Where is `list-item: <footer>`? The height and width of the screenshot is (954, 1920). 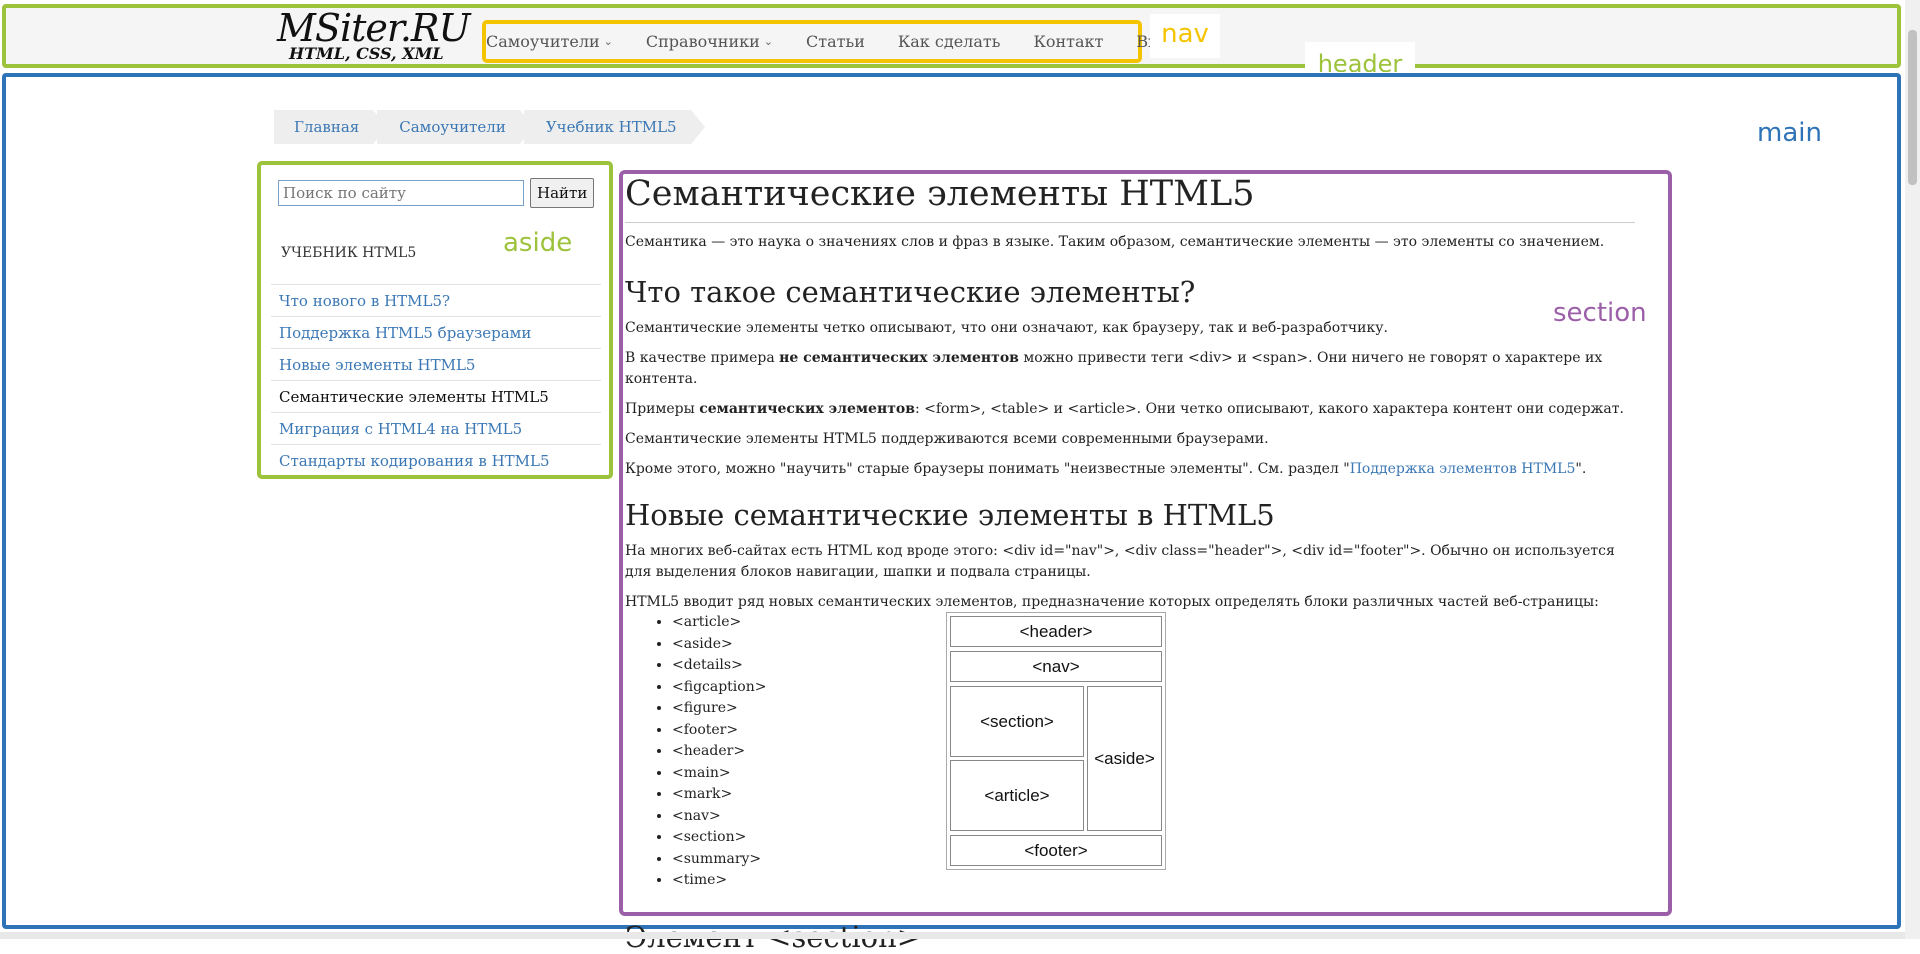 list-item: <footer> is located at coordinates (719, 731).